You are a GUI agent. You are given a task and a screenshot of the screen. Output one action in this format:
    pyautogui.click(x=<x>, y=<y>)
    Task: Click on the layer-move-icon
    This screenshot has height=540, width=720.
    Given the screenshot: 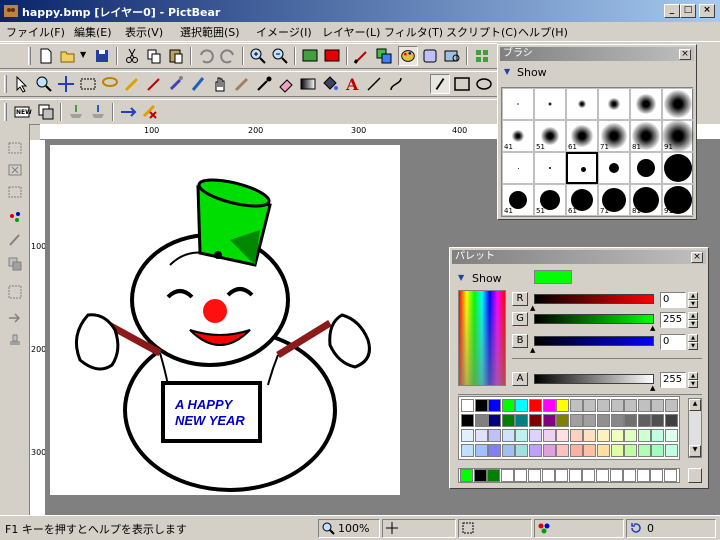 What is the action you would take?
    pyautogui.click(x=128, y=112)
    